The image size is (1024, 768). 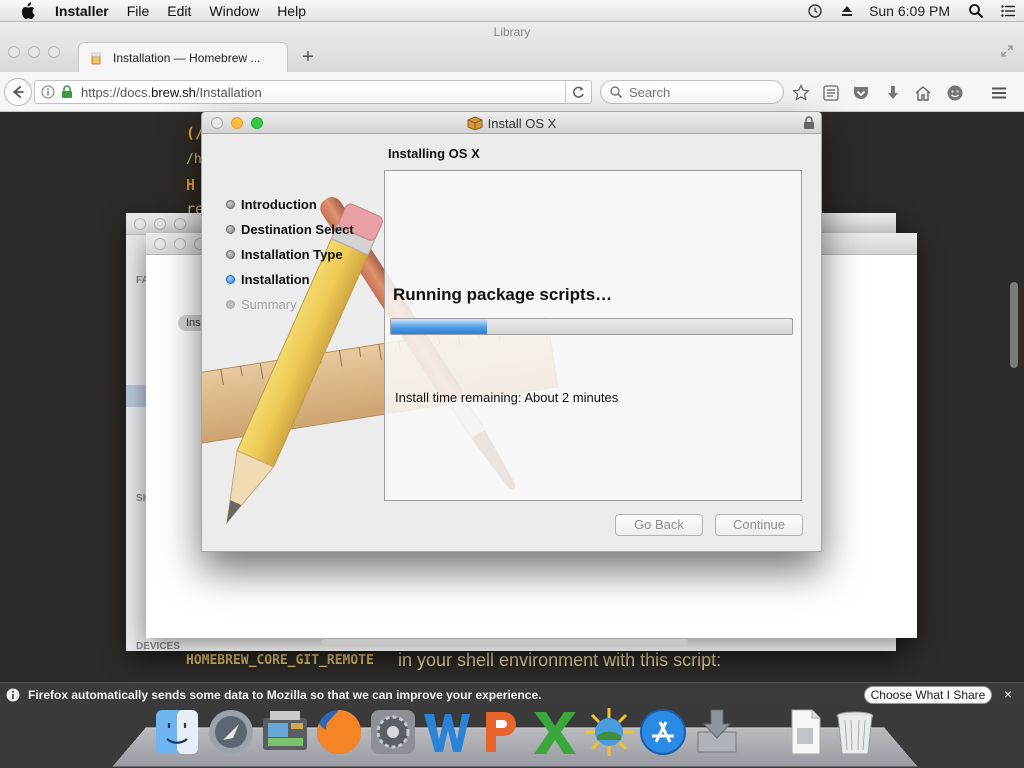 I want to click on step-current-bullet-icon, so click(x=230, y=279).